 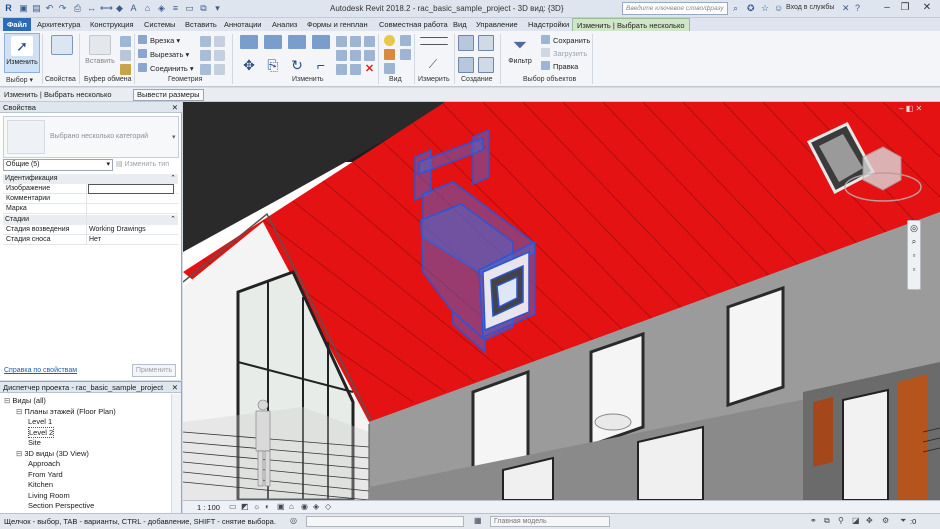 What do you see at coordinates (159, 24) in the screenshot?
I see `tab-3: Системы` at bounding box center [159, 24].